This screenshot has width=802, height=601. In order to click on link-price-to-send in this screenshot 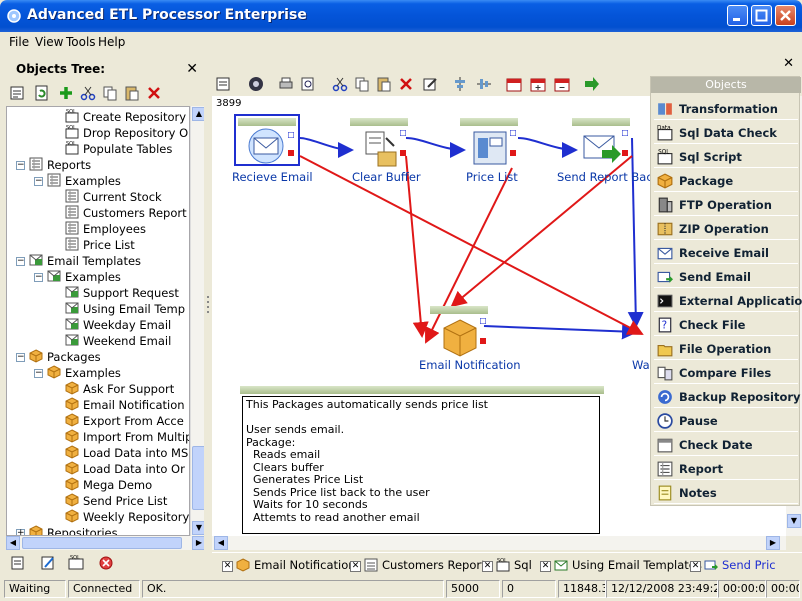, I will do `click(547, 147)`.